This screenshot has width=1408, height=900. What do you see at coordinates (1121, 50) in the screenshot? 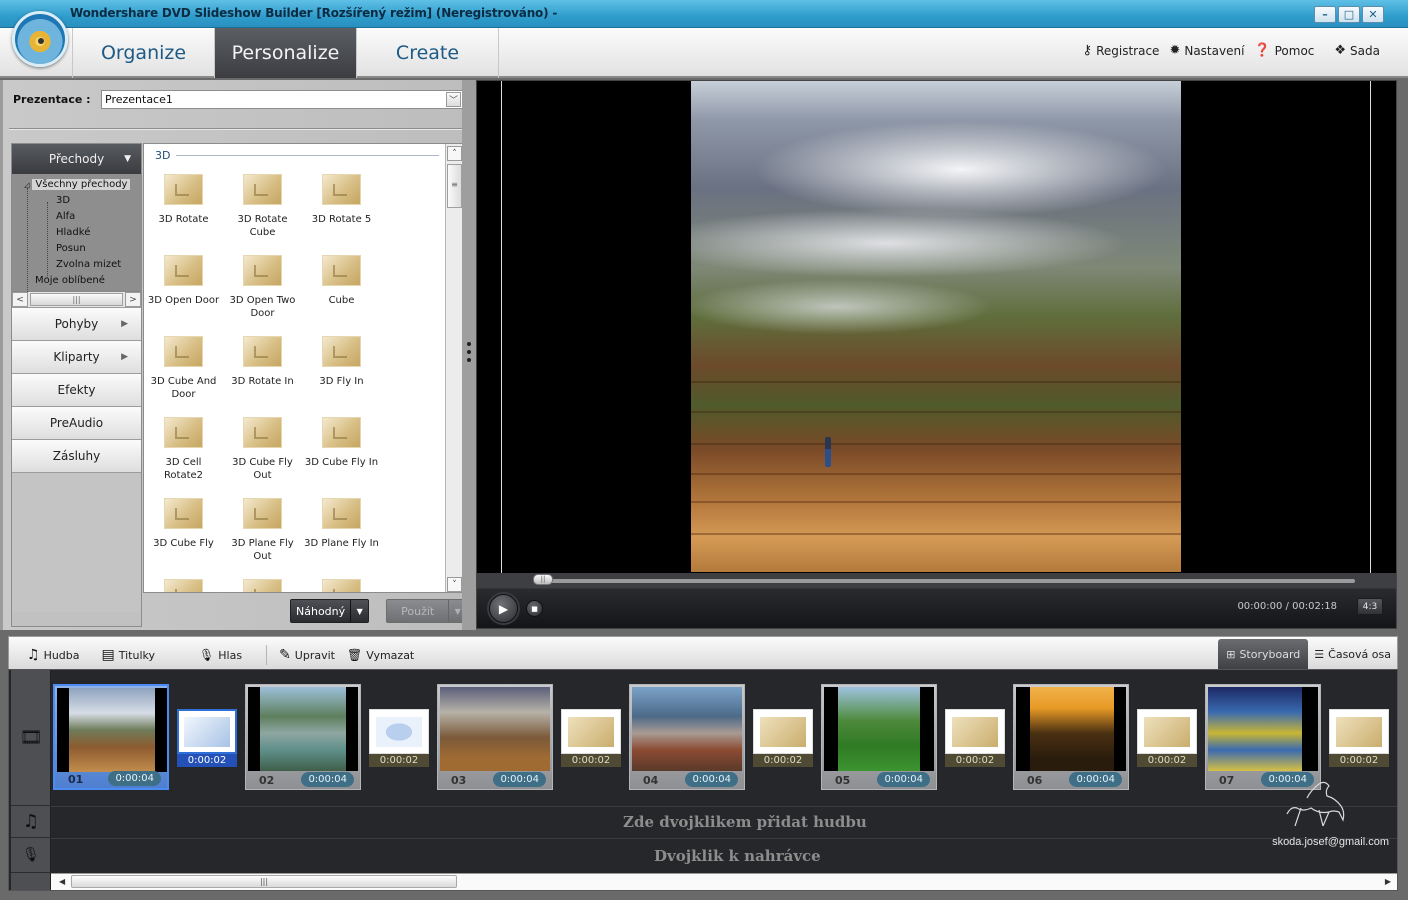
I see `register-link: ⚷ Registrace` at bounding box center [1121, 50].